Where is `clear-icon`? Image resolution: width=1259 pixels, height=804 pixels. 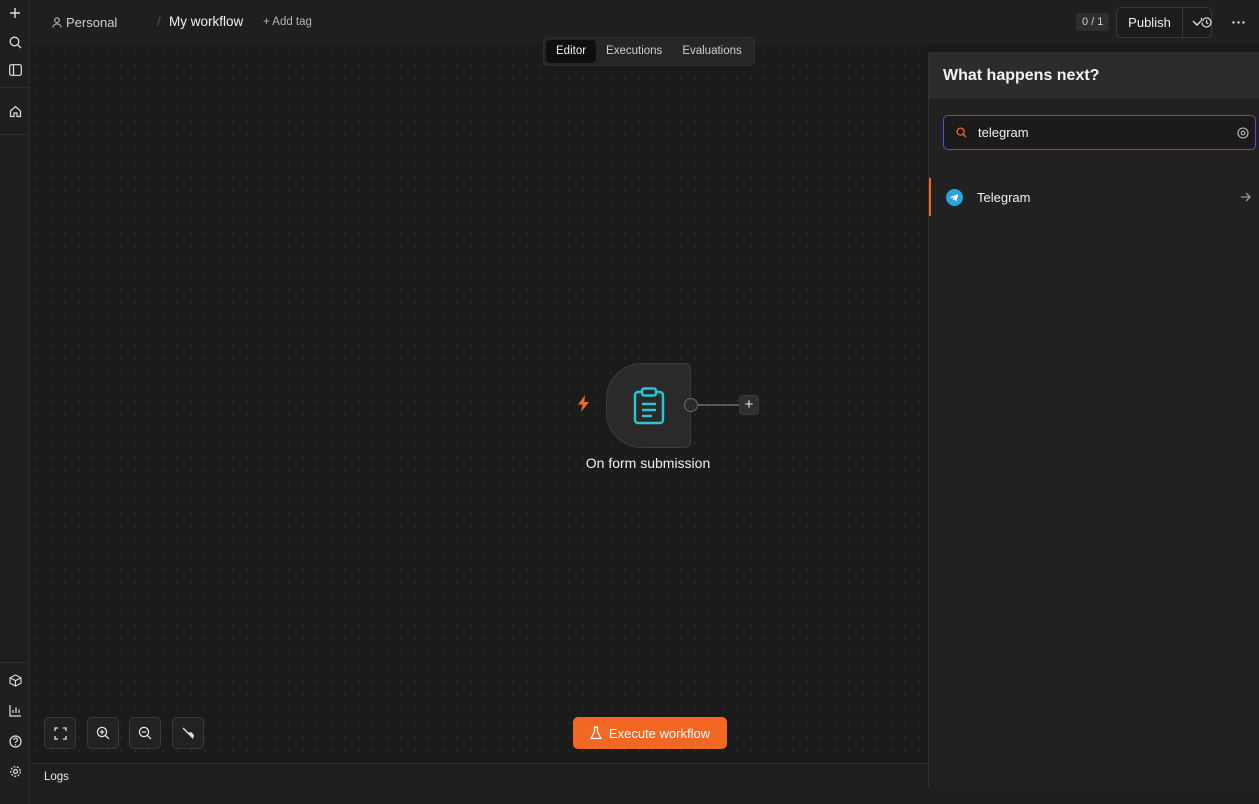 clear-icon is located at coordinates (1243, 132).